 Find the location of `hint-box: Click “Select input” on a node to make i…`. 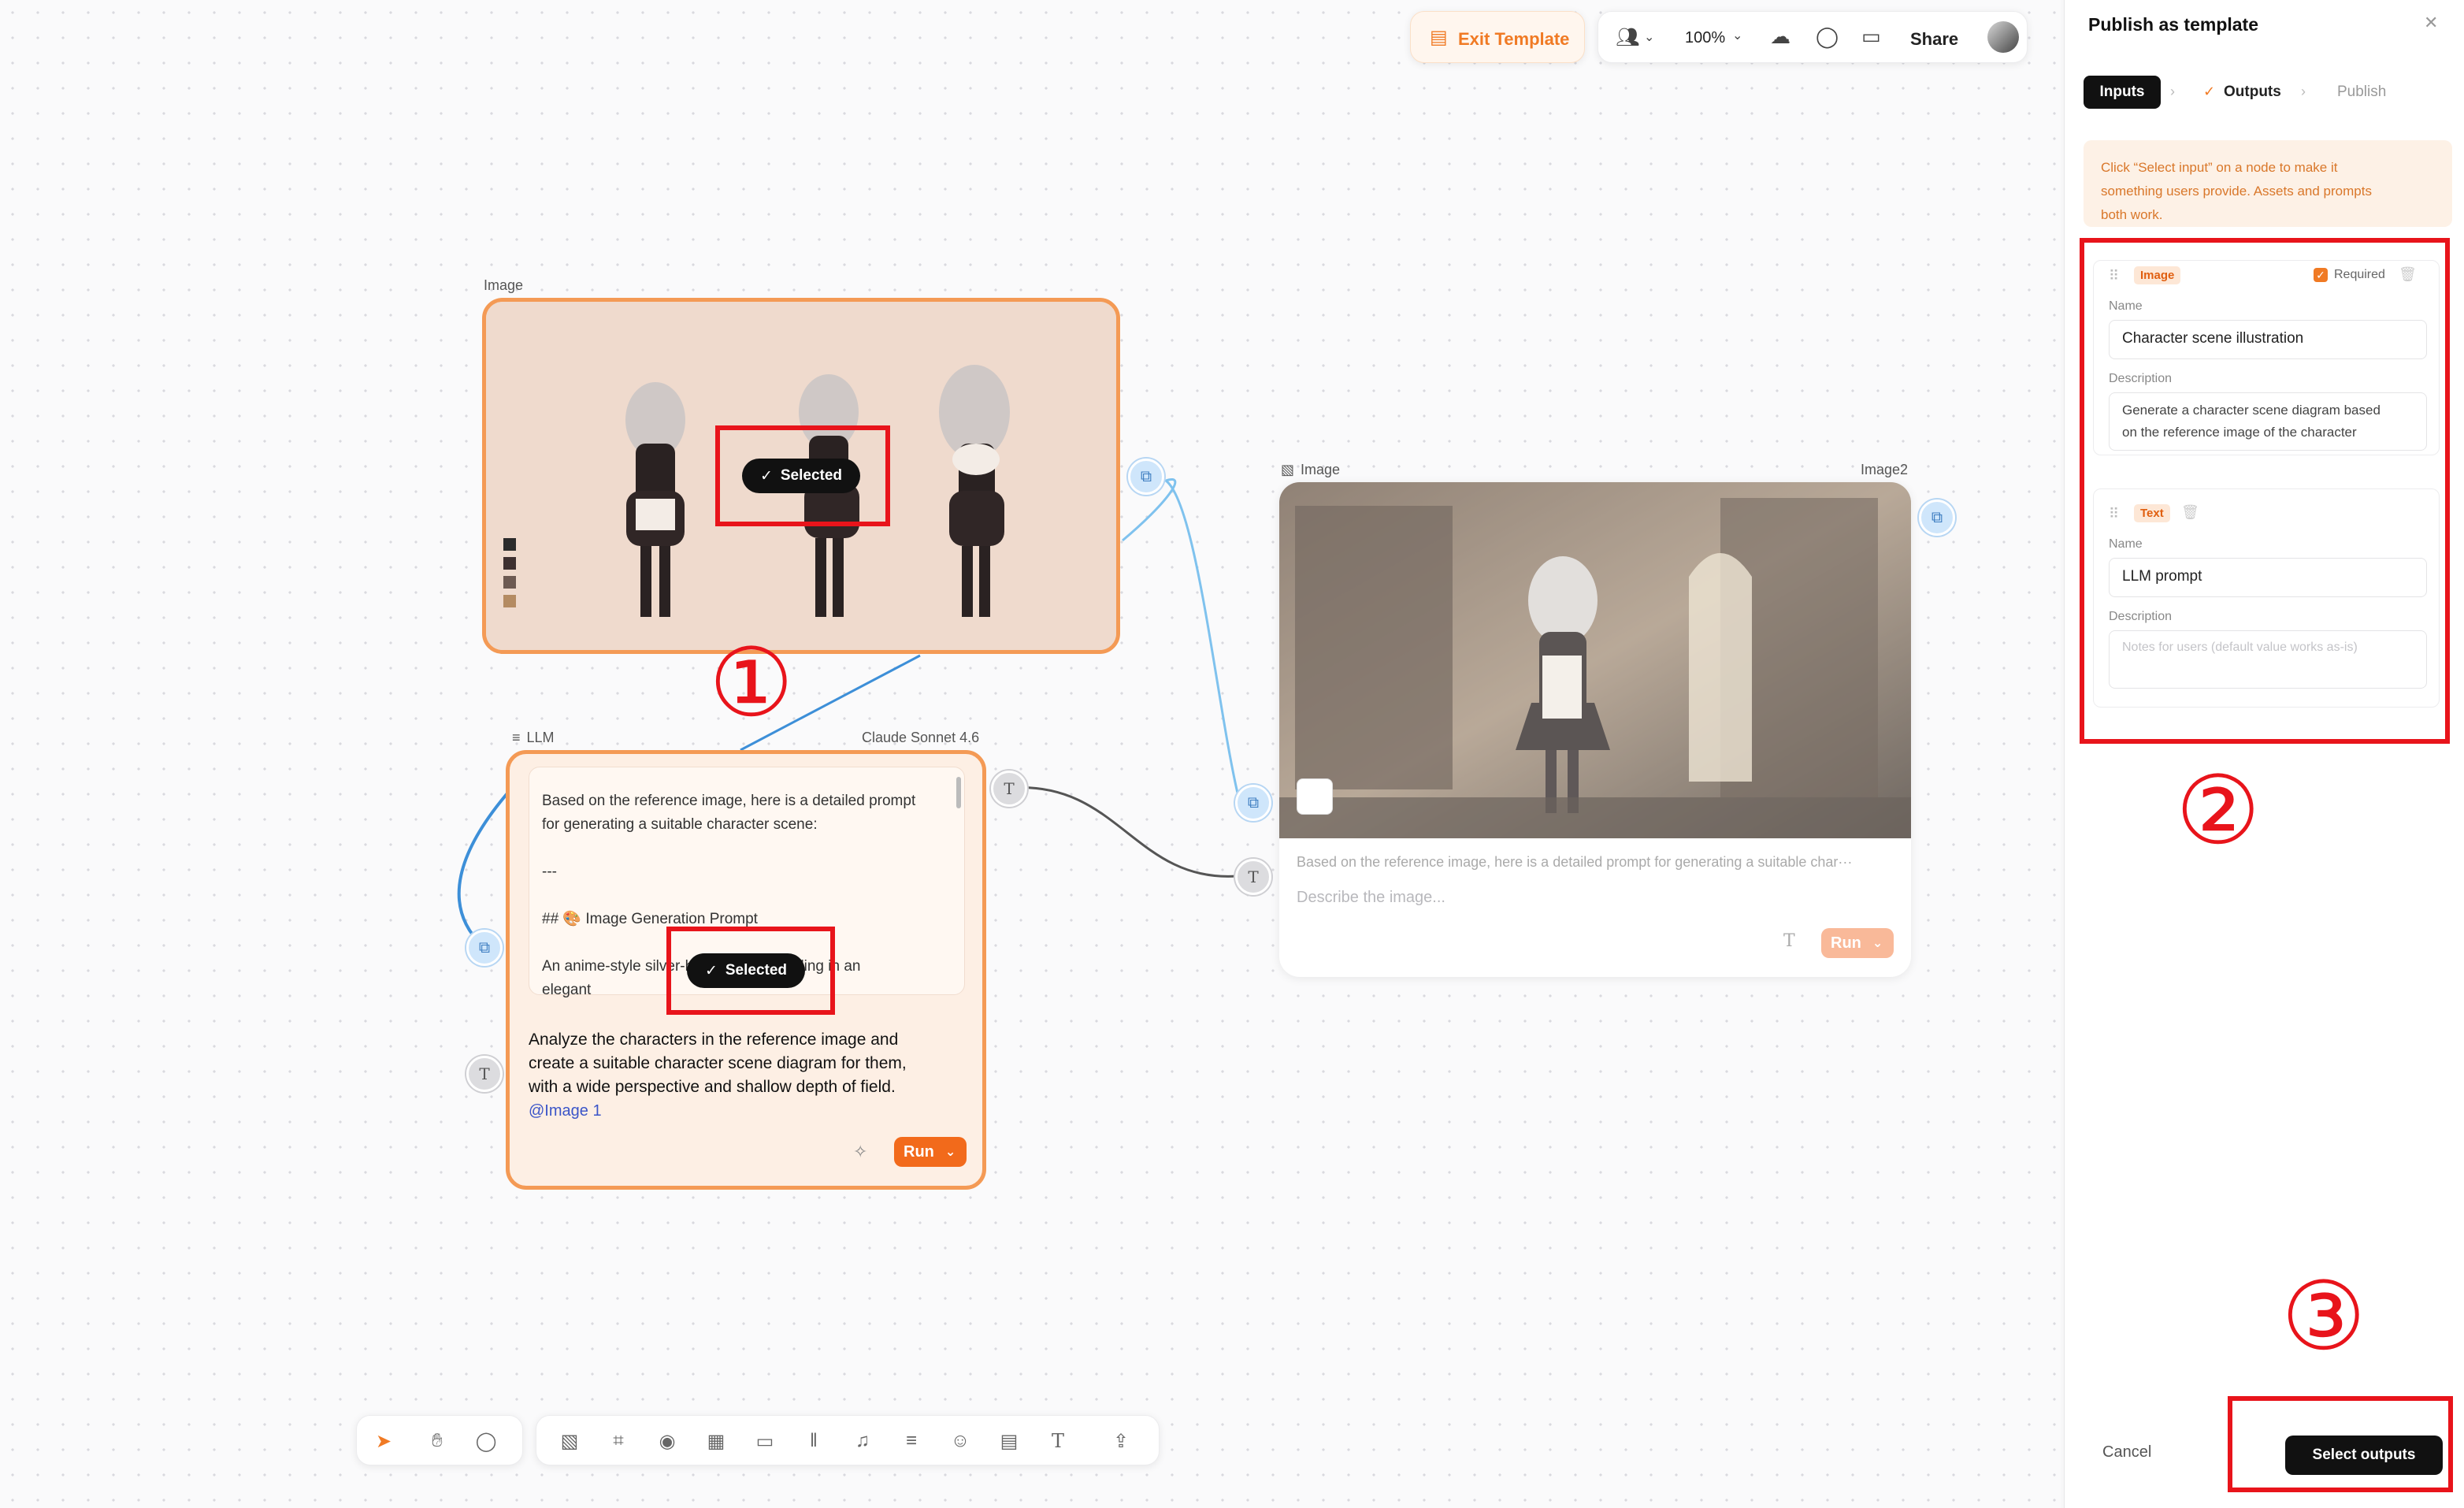

hint-box: Click “Select input” on a node to make i… is located at coordinates (2268, 183).